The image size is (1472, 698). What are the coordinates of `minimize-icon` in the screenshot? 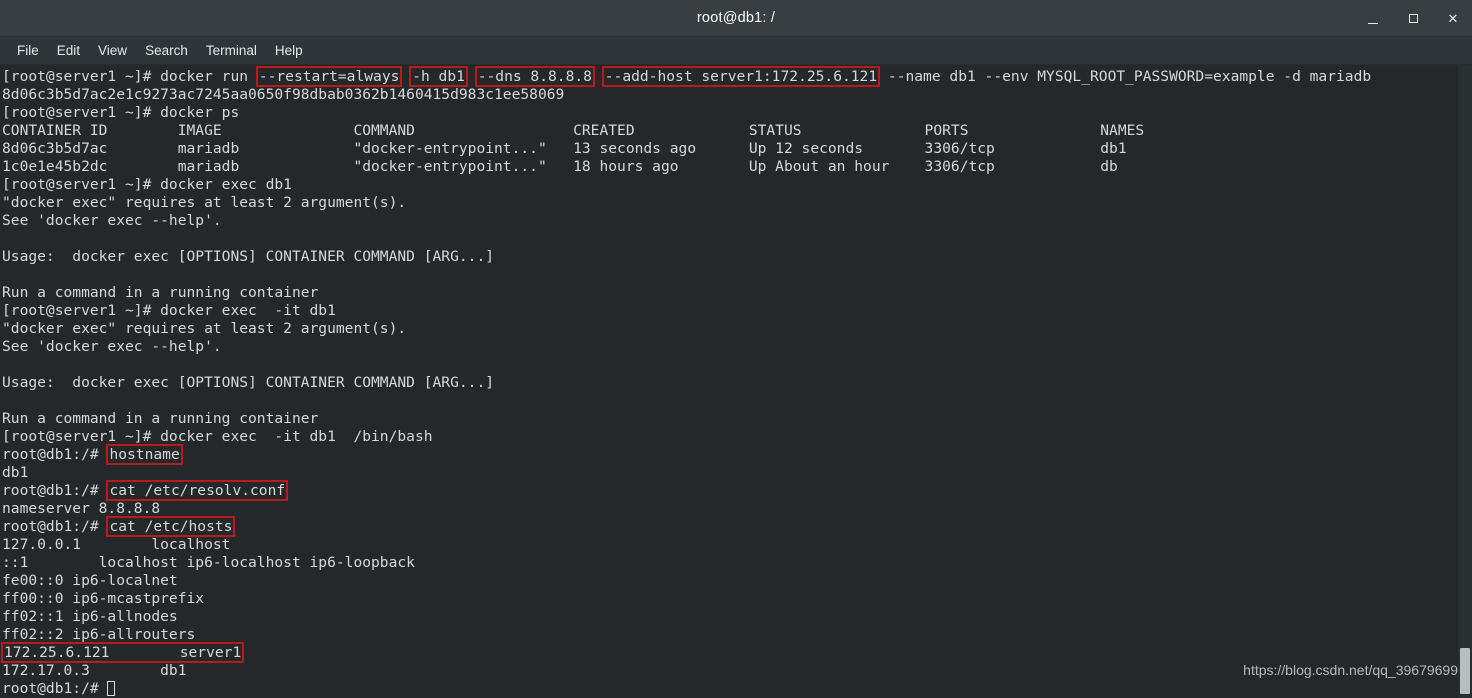 It's located at (1373, 18).